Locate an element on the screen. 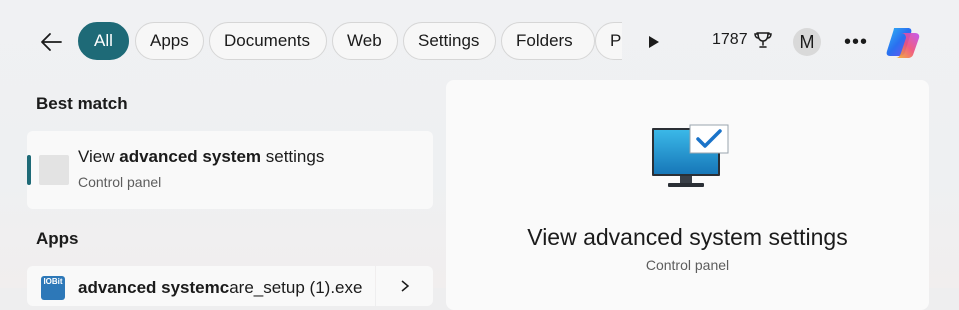 Image resolution: width=959 pixels, height=310 pixels. scroll-filters-button is located at coordinates (654, 42).